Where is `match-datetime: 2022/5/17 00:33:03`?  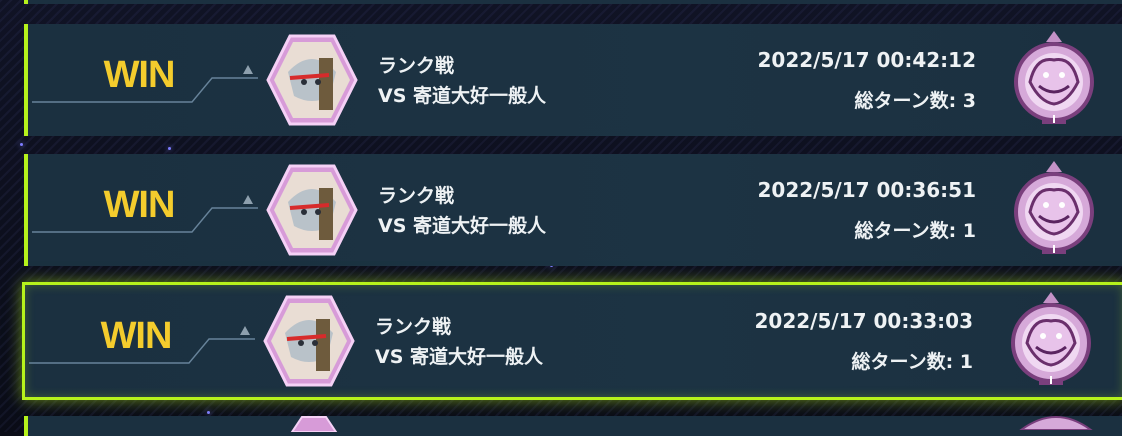 match-datetime: 2022/5/17 00:33:03 is located at coordinates (863, 321).